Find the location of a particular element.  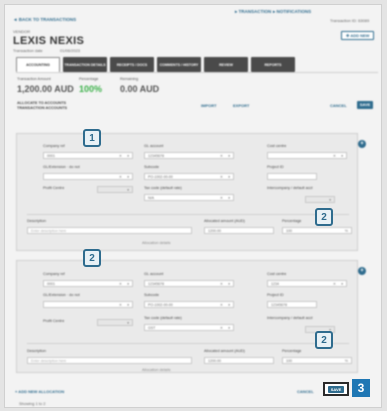

allocation-note: Allocation details is located at coordinates (156, 243).